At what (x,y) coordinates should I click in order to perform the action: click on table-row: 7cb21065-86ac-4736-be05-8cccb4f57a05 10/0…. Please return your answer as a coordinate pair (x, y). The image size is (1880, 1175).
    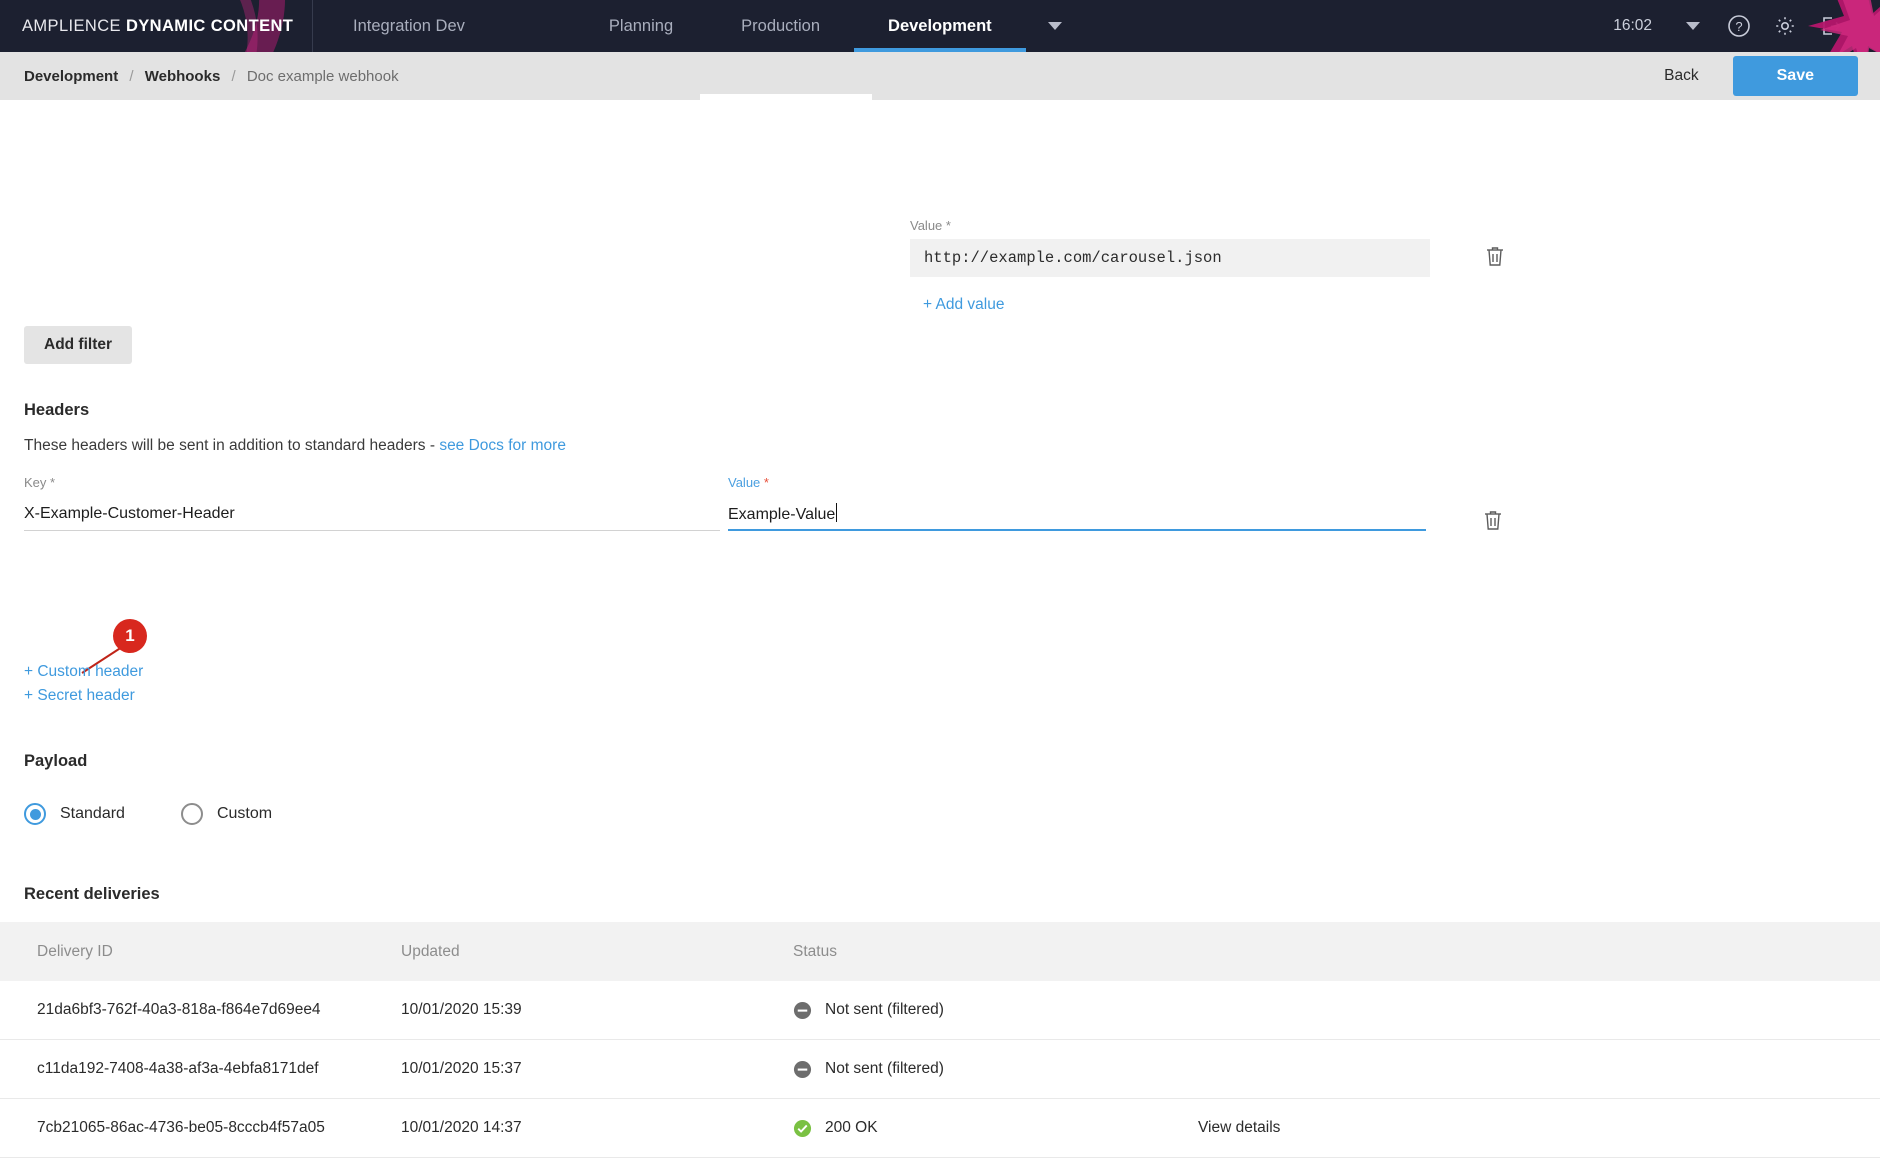
    Looking at the image, I should click on (940, 1128).